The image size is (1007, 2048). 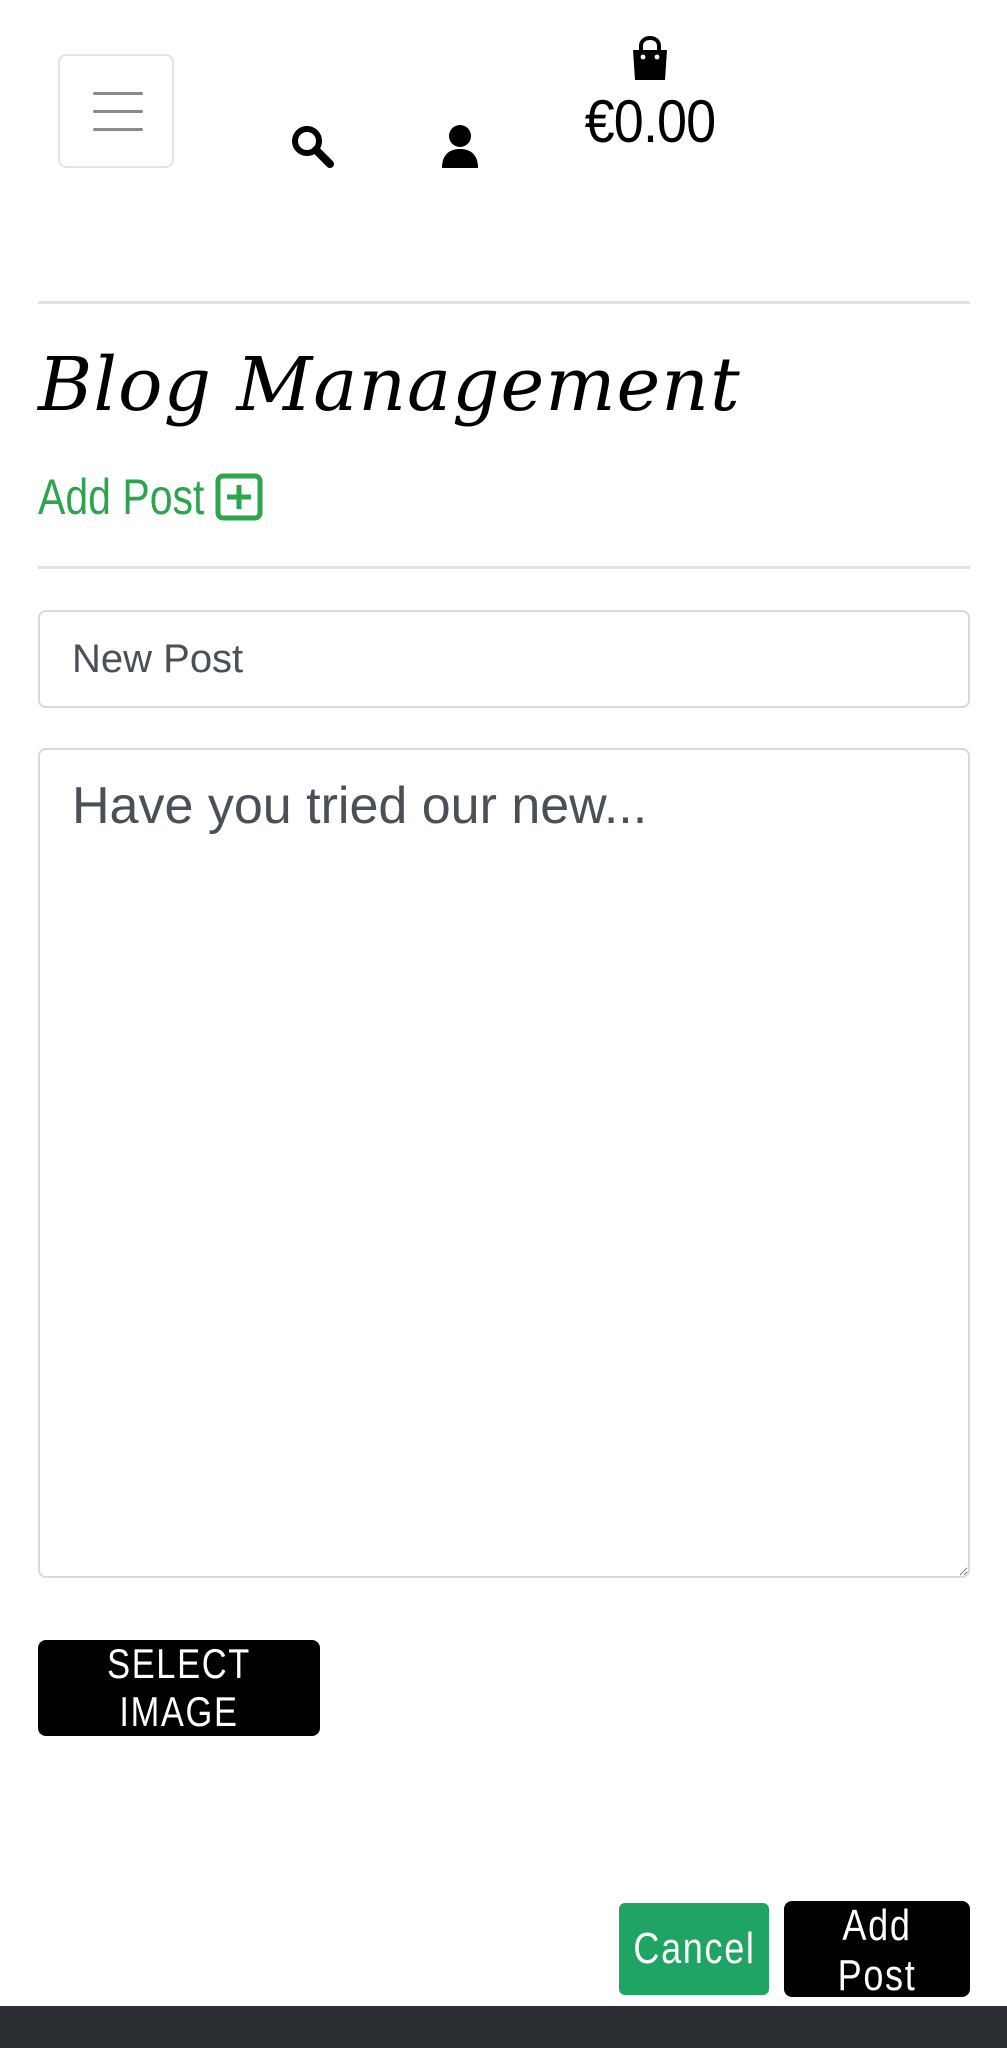 I want to click on user-icon, so click(x=460, y=146).